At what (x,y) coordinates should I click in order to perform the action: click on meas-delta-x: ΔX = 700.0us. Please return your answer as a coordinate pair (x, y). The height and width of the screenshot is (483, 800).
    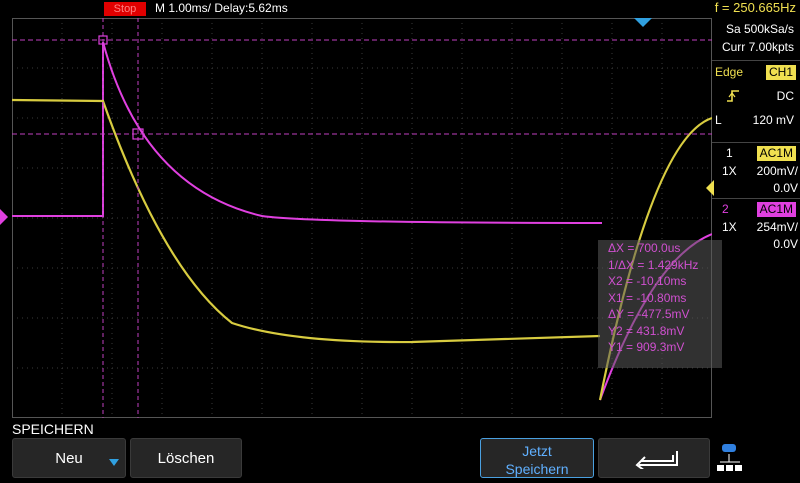
    Looking at the image, I should click on (644, 248).